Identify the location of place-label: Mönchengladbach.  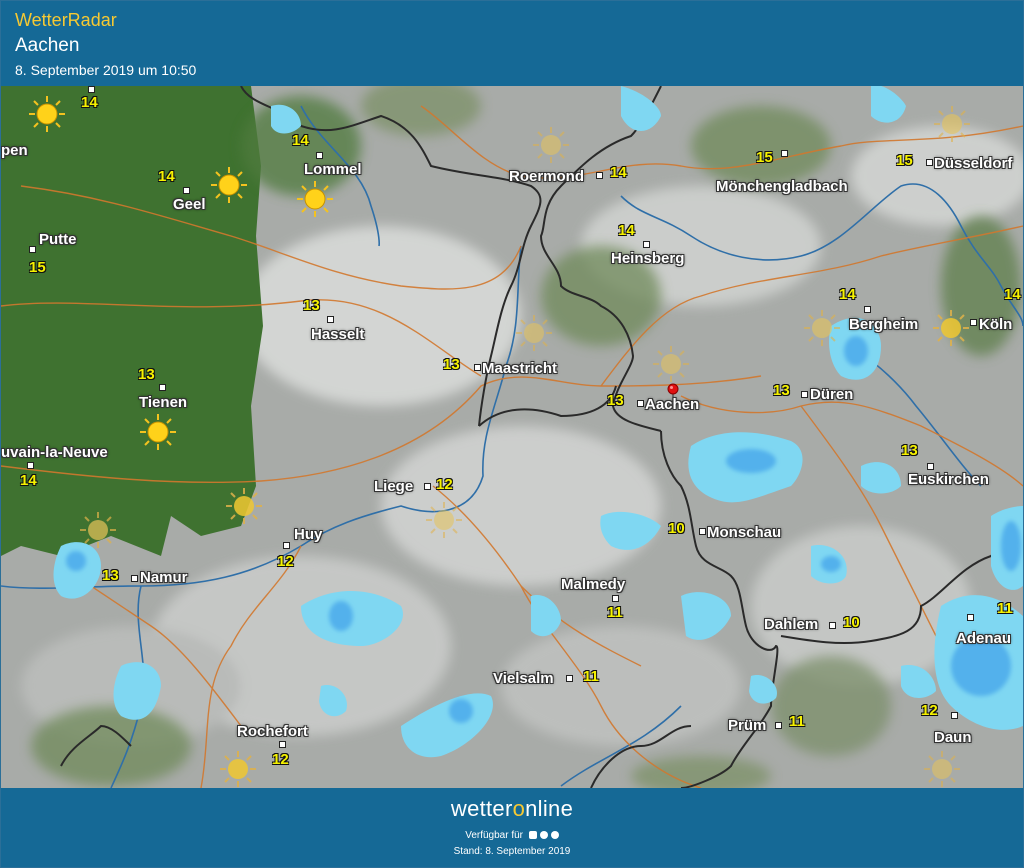
(782, 186).